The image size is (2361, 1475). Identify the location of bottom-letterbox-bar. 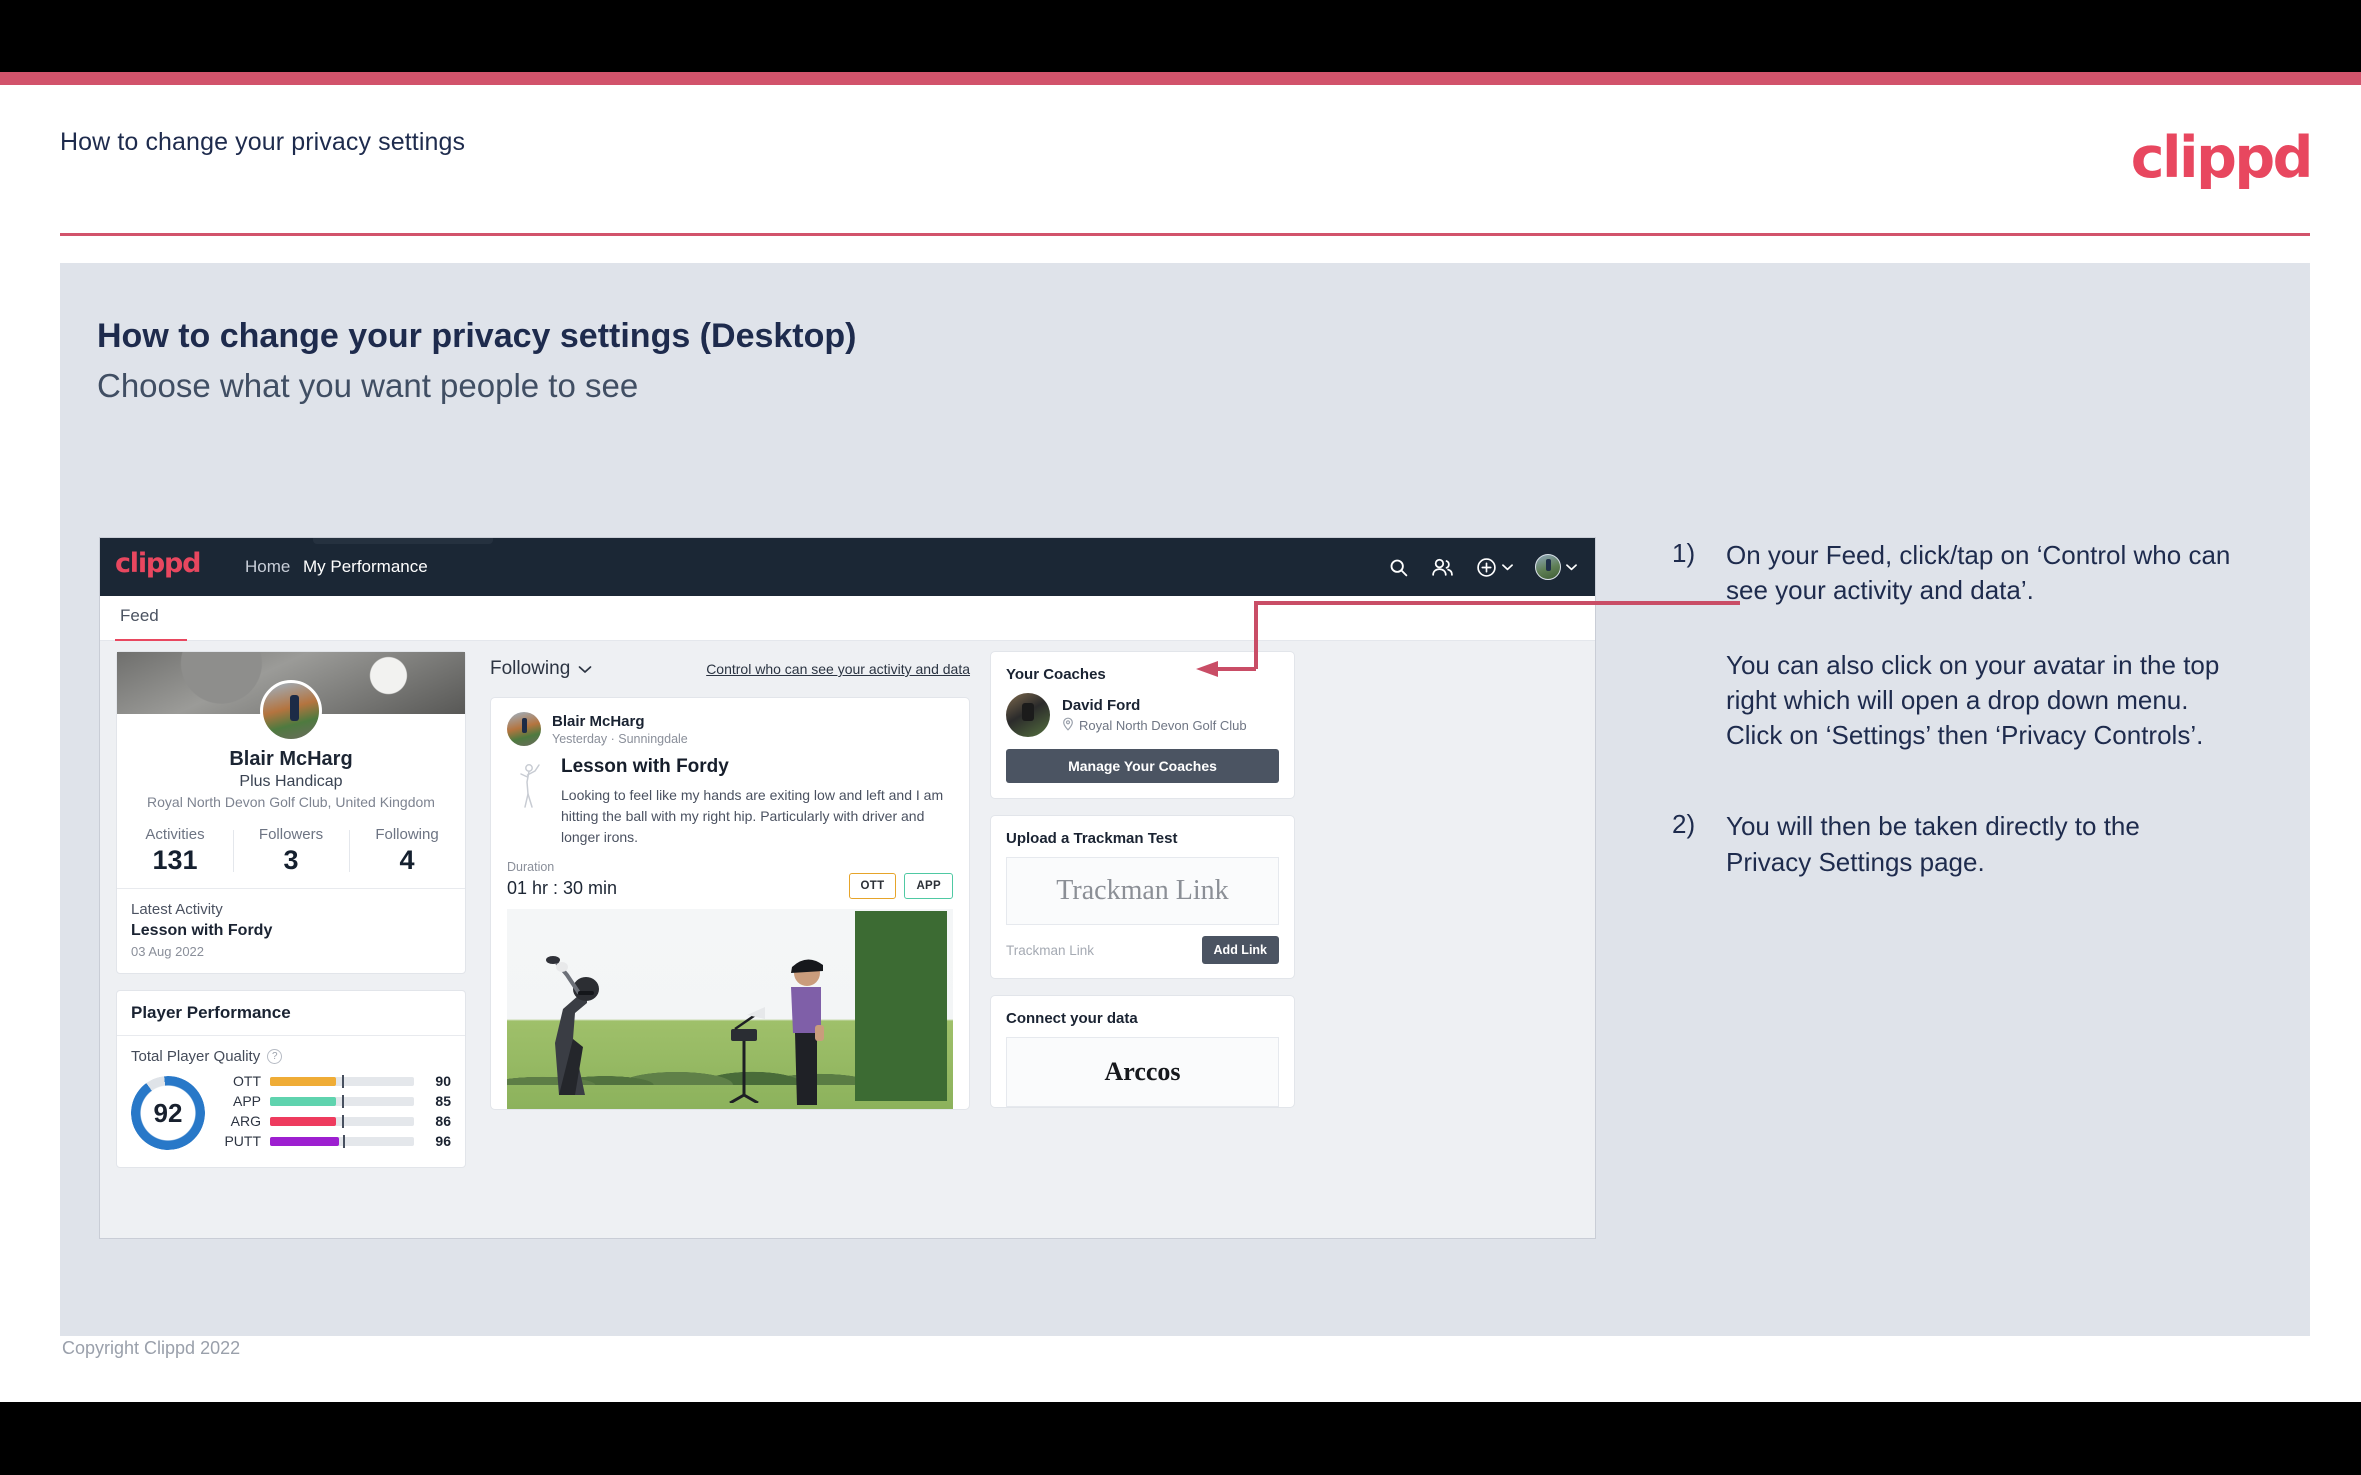
(1180, 1438).